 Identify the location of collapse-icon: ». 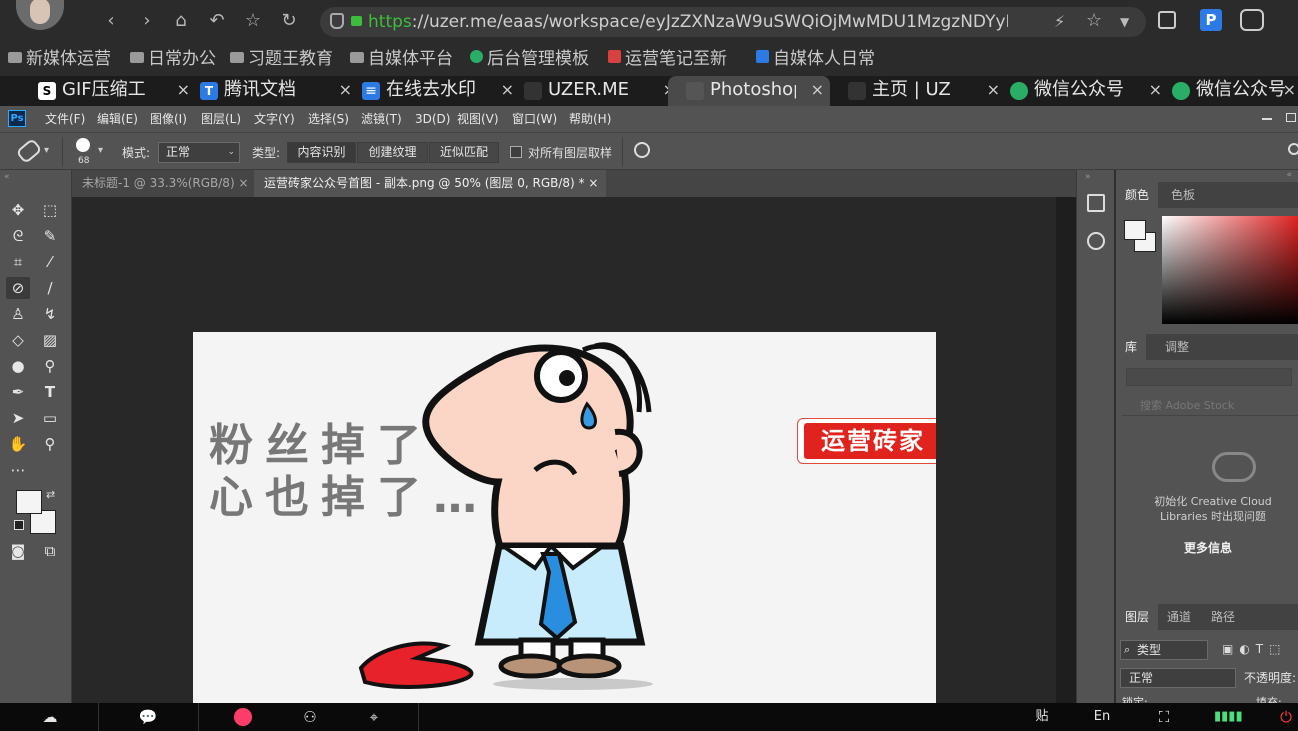
(1088, 177).